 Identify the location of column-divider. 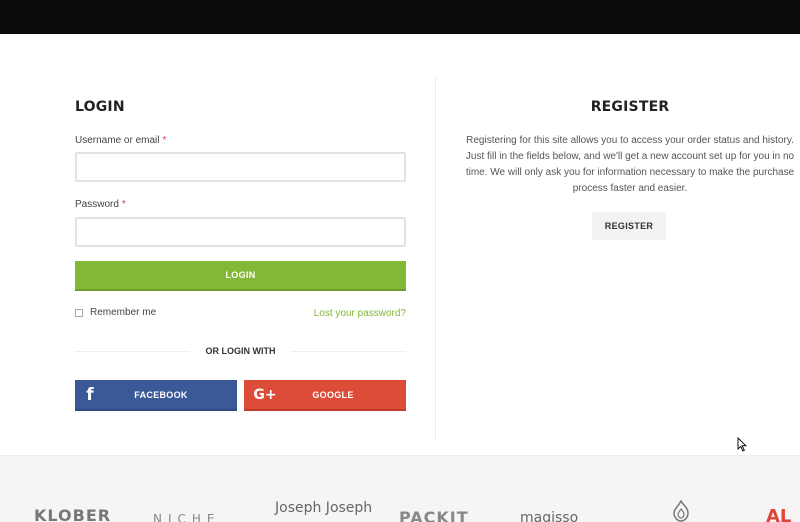
(435, 259).